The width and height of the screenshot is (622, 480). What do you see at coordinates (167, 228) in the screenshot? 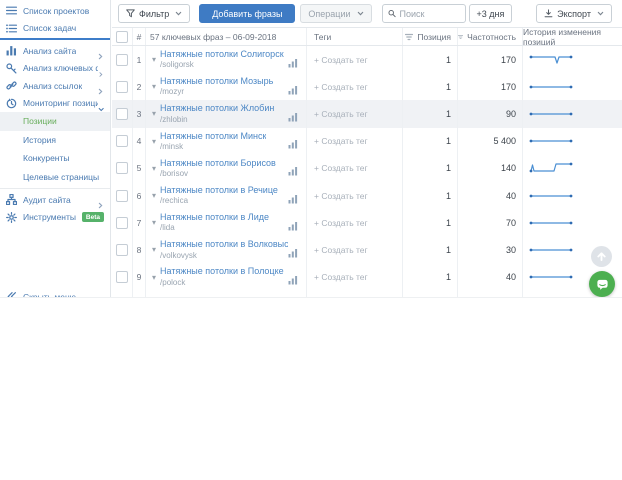
I see `keyword-url: /lida` at bounding box center [167, 228].